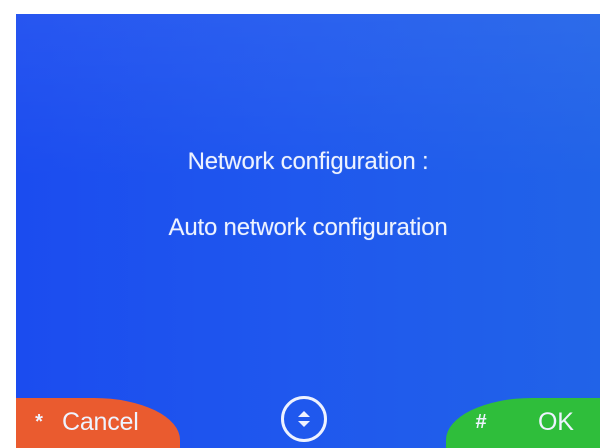 This screenshot has width=600, height=448. Describe the element at coordinates (39, 422) in the screenshot. I see `star-key-icon: *` at that location.